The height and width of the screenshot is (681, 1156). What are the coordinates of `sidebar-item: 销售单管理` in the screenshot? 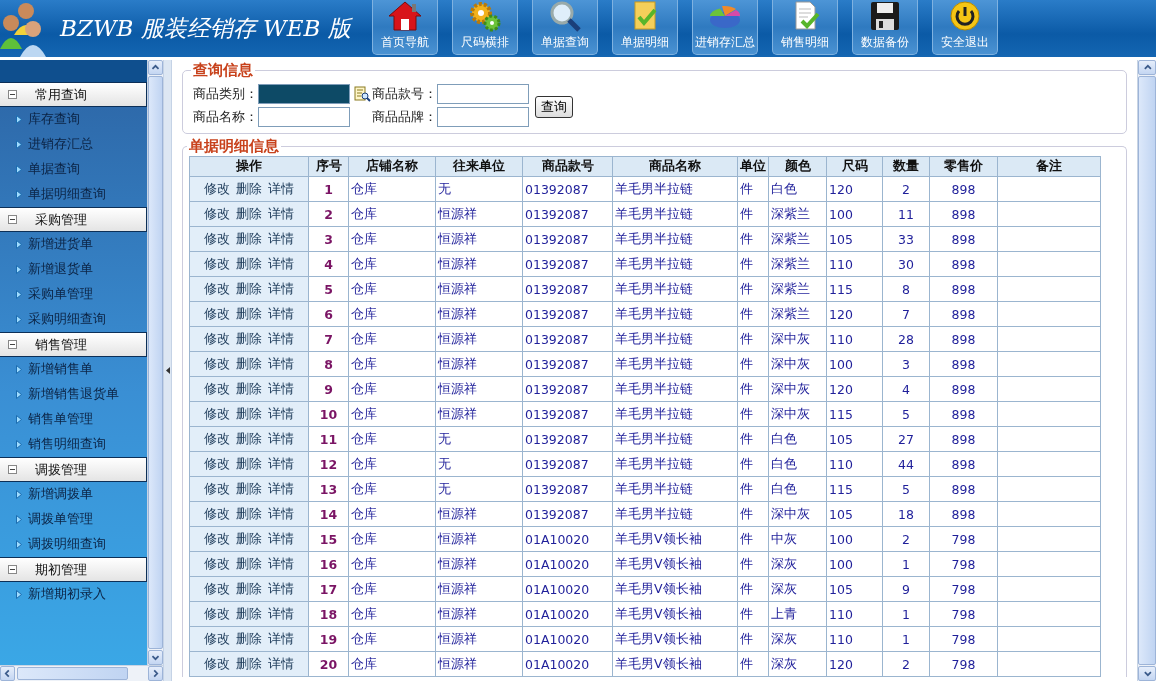 It's located at (73, 419).